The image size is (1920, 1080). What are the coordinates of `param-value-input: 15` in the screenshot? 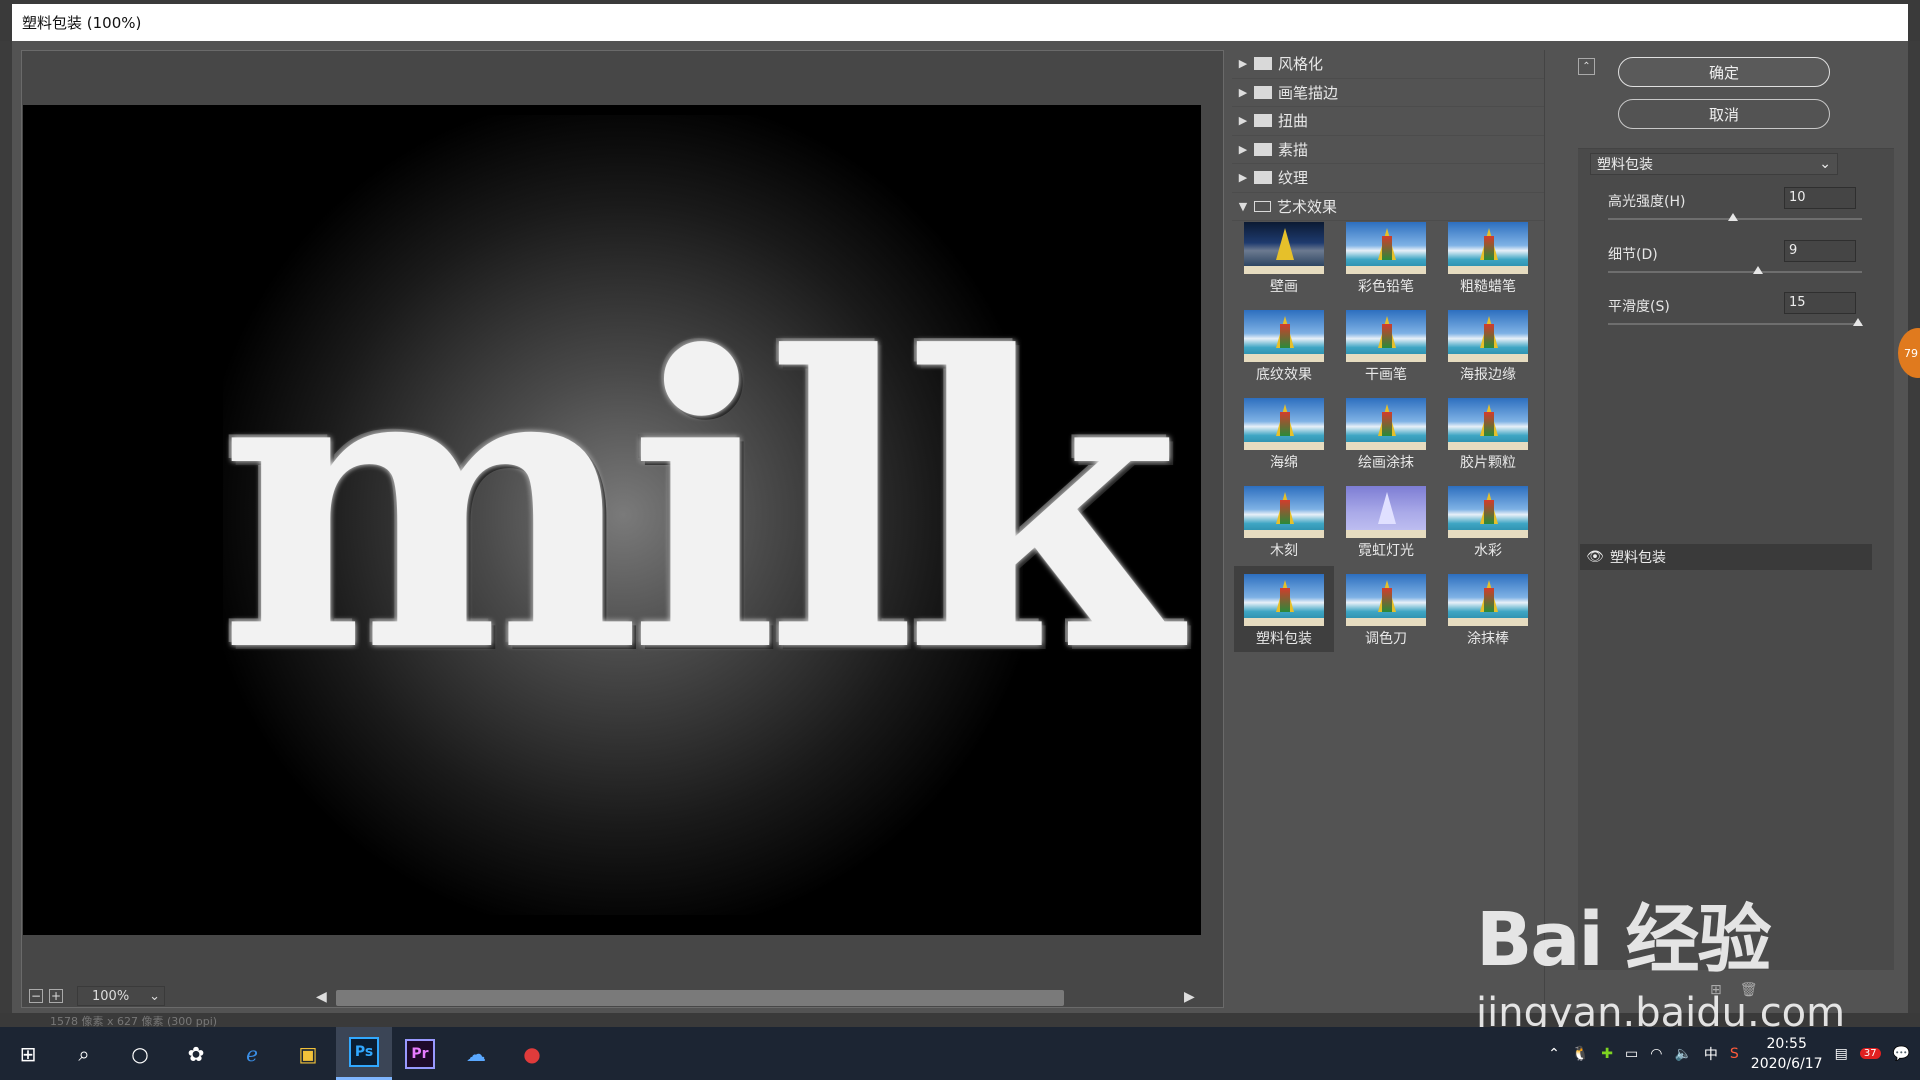 It's located at (1820, 303).